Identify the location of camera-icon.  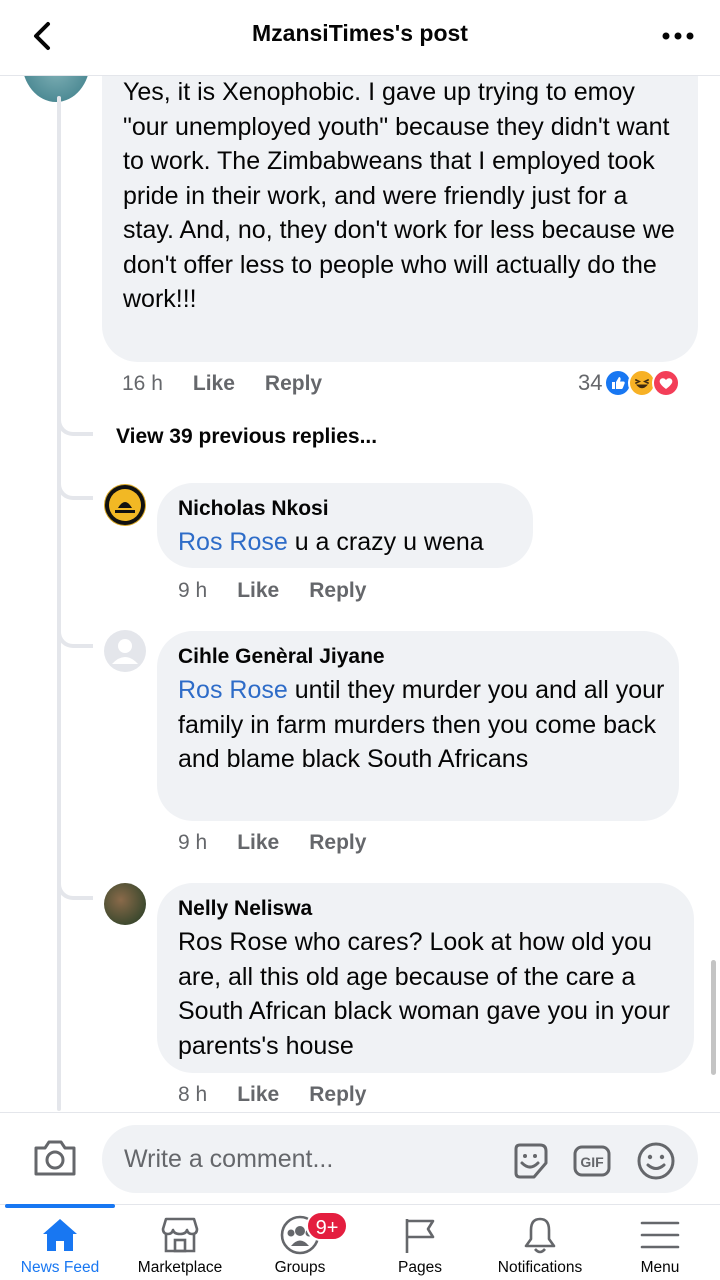
(55, 1158).